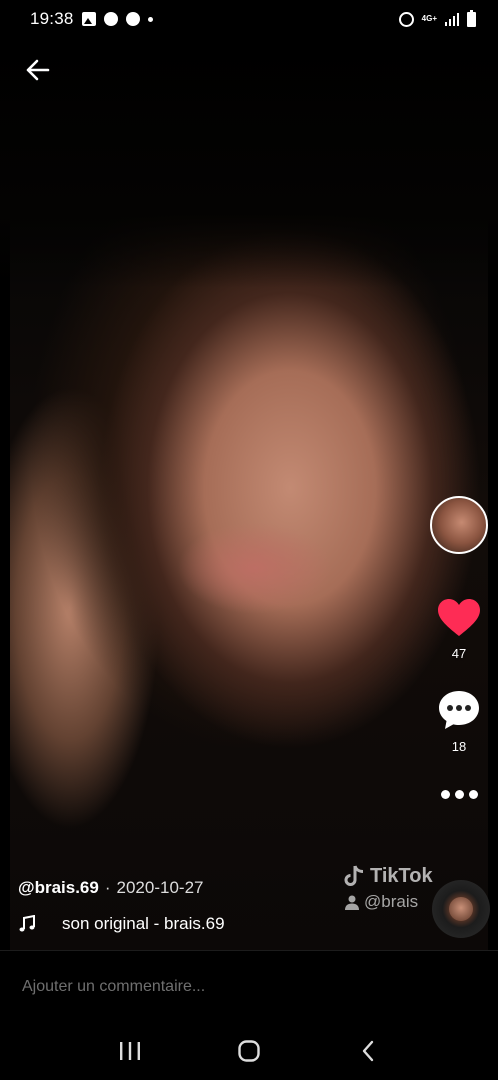 Image resolution: width=498 pixels, height=1080 pixels. I want to click on comment-bubble-icon, so click(459, 710).